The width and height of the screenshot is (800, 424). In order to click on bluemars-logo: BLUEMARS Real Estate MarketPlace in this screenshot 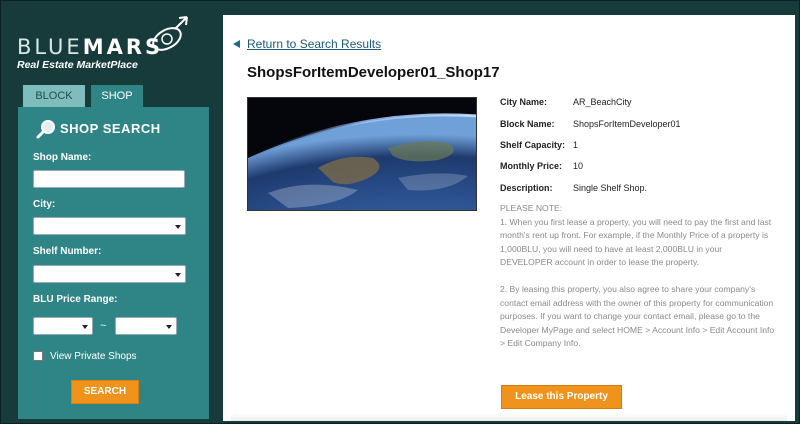, I will do `click(112, 45)`.